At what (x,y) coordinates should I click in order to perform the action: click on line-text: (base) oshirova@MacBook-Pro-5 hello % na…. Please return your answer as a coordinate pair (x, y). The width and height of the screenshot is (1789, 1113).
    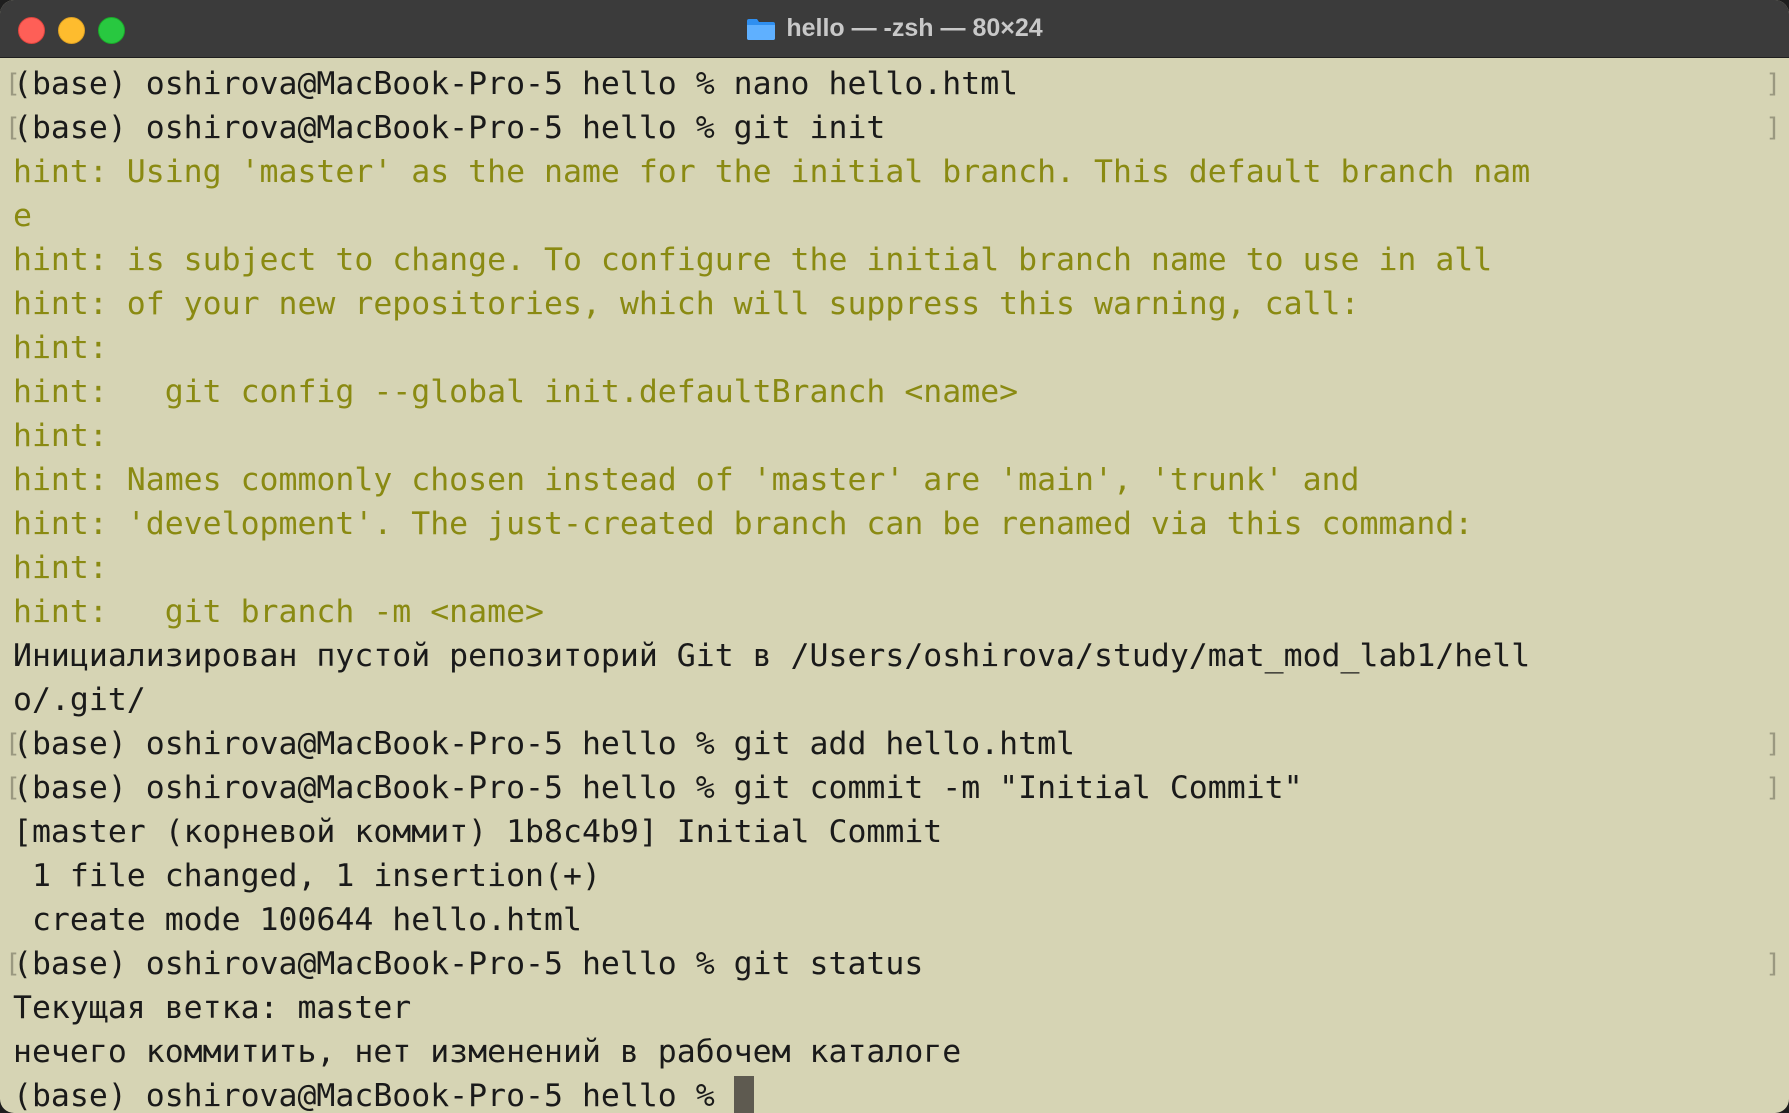
    Looking at the image, I should click on (516, 84).